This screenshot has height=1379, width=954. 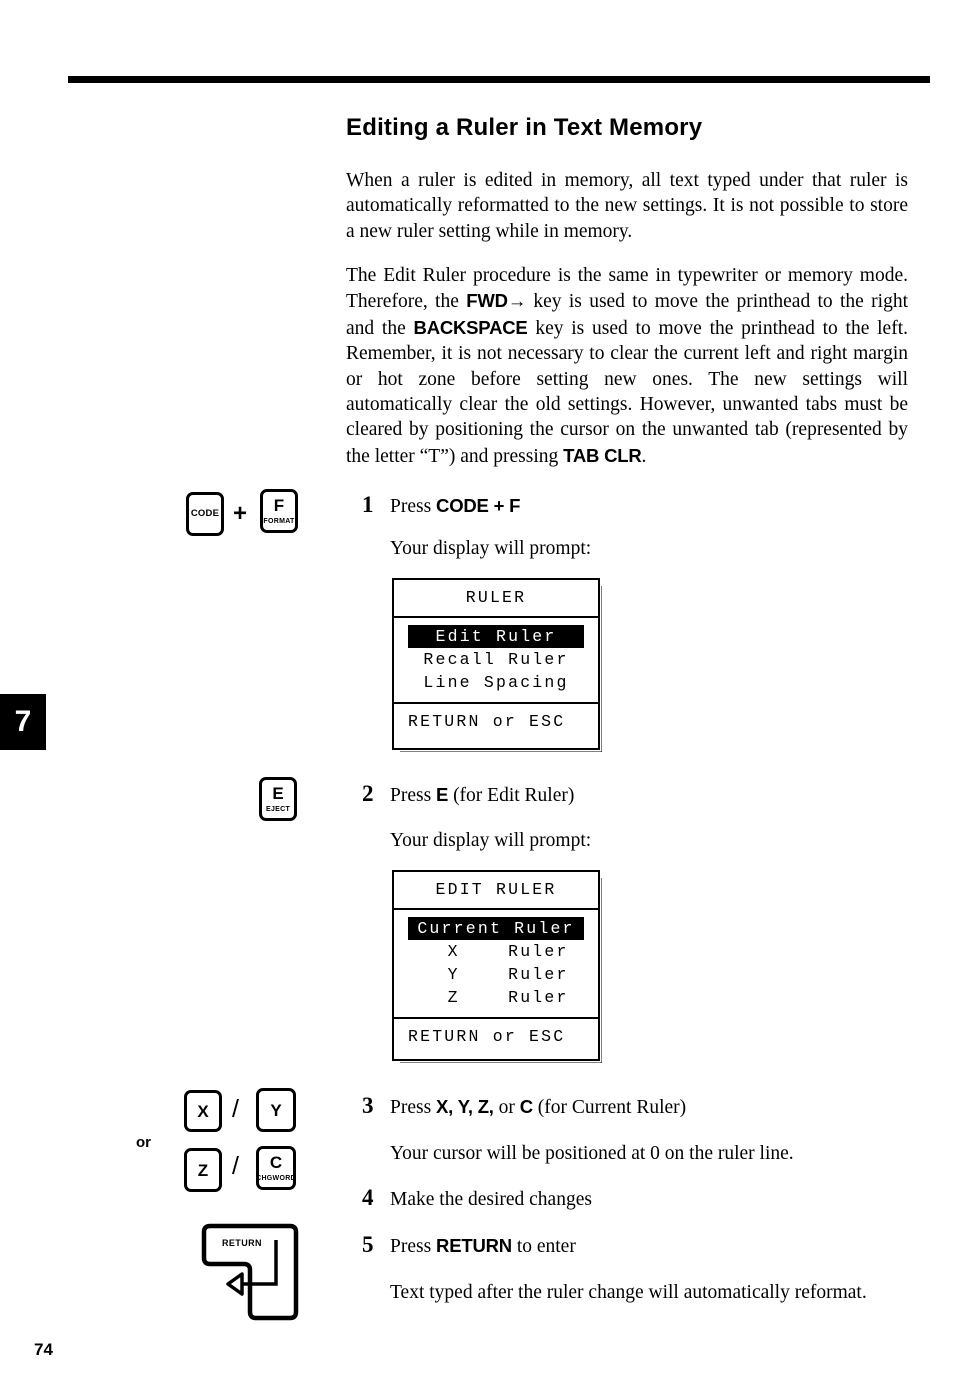 I want to click on key-f-sublabel: FORMAT, so click(x=279, y=521).